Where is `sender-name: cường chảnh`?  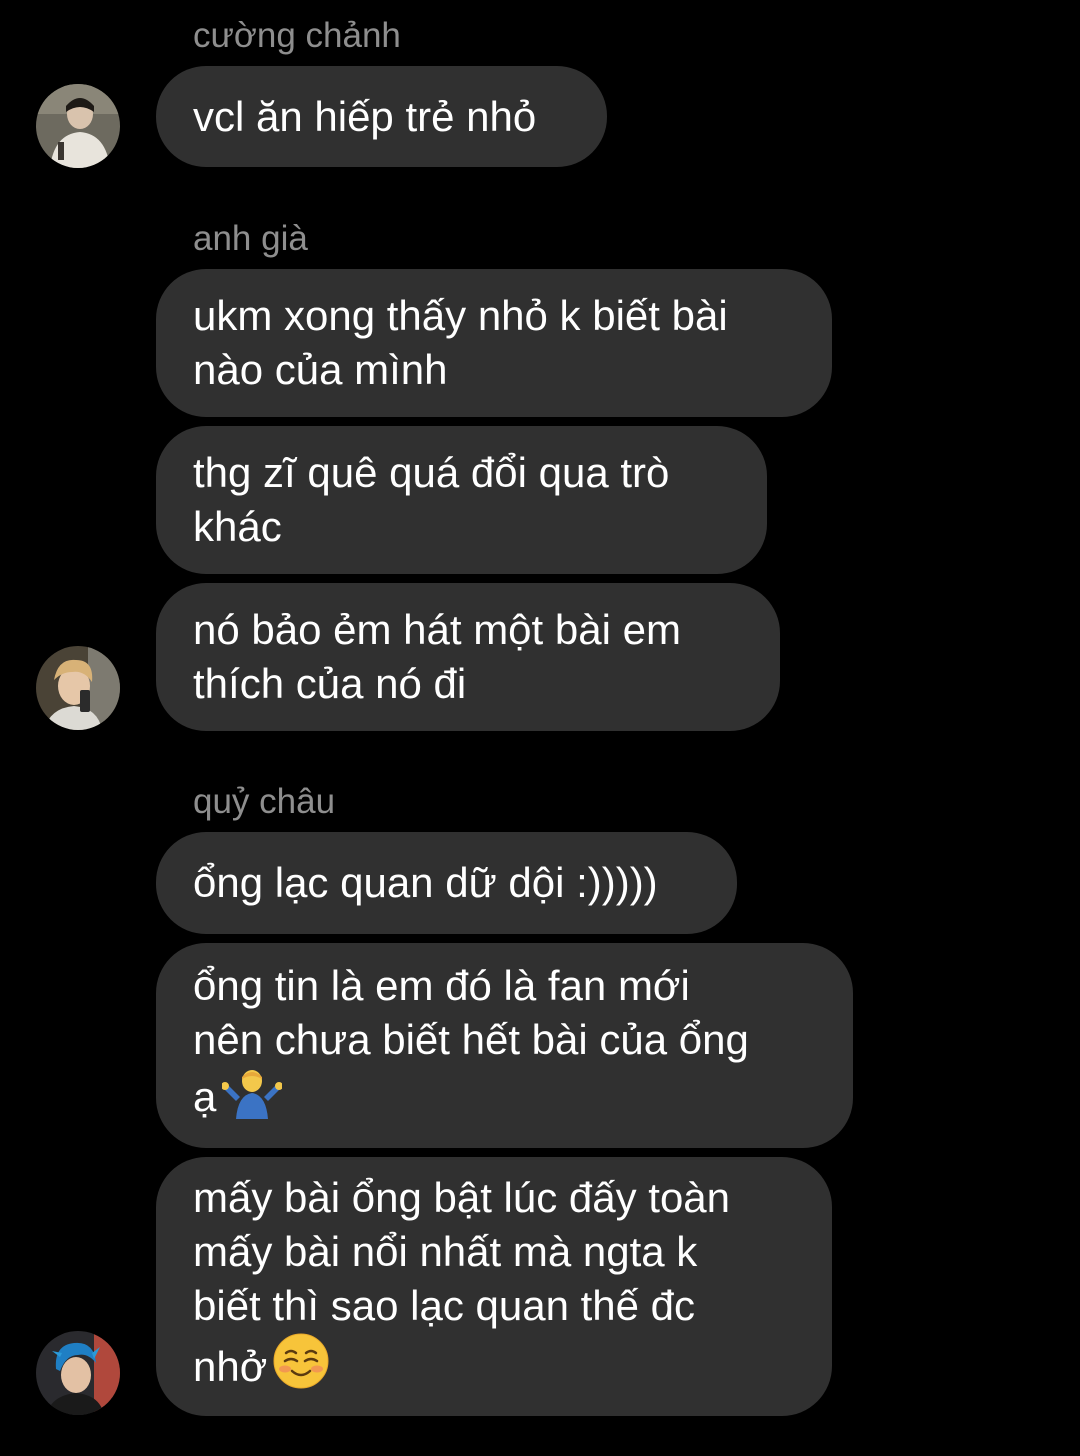 sender-name: cường chảnh is located at coordinates (297, 35).